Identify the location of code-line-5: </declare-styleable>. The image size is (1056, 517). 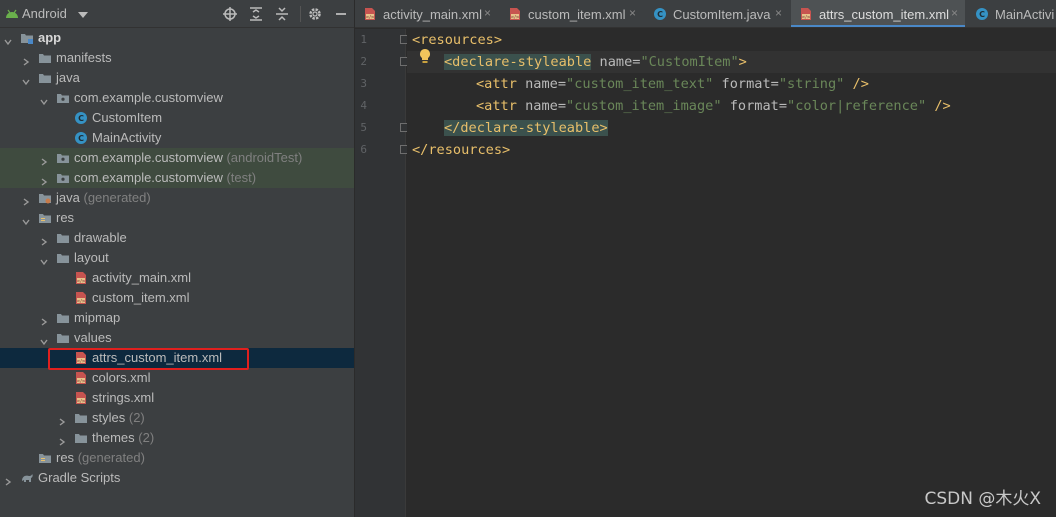
(526, 128).